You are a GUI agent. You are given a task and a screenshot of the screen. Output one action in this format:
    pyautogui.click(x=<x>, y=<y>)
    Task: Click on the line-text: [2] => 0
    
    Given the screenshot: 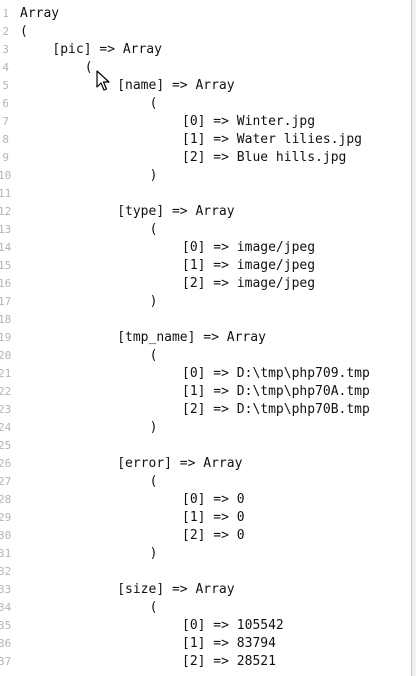 What is the action you would take?
    pyautogui.click(x=213, y=535)
    